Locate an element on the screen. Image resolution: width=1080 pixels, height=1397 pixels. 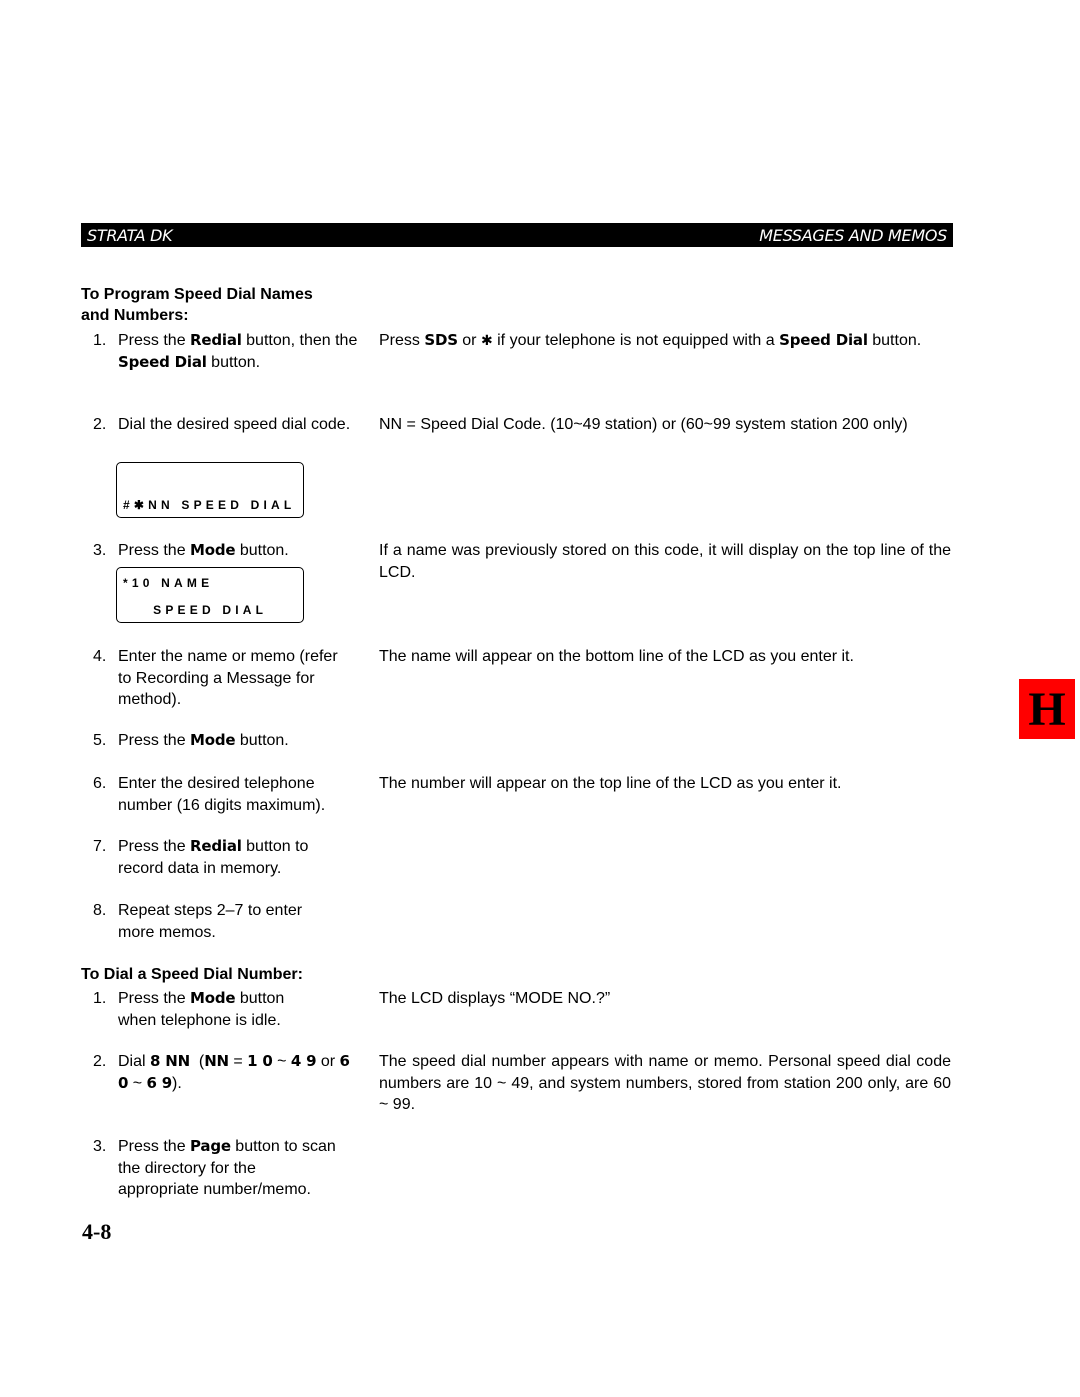
program-step-2: 2. Dial the desired speed dial code. is located at coordinates (228, 425).